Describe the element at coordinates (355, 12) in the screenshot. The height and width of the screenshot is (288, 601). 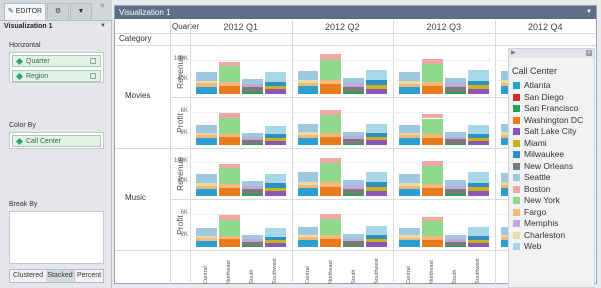
I see `visualization-title-bar: Visualization 1 ▼` at that location.